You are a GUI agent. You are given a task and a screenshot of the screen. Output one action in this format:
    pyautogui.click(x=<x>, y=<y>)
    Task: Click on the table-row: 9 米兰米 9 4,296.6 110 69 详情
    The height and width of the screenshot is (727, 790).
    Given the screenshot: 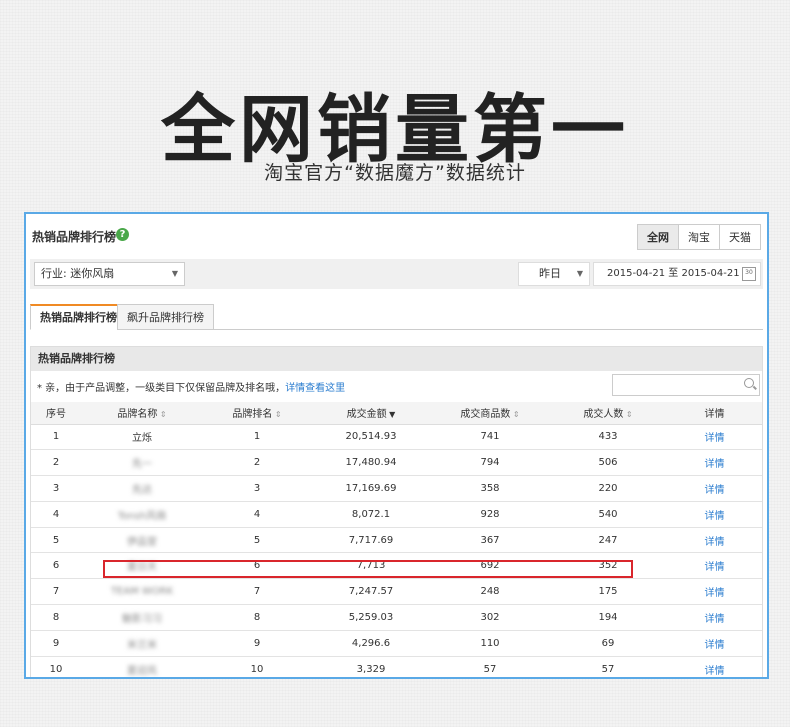 What is the action you would take?
    pyautogui.click(x=396, y=643)
    